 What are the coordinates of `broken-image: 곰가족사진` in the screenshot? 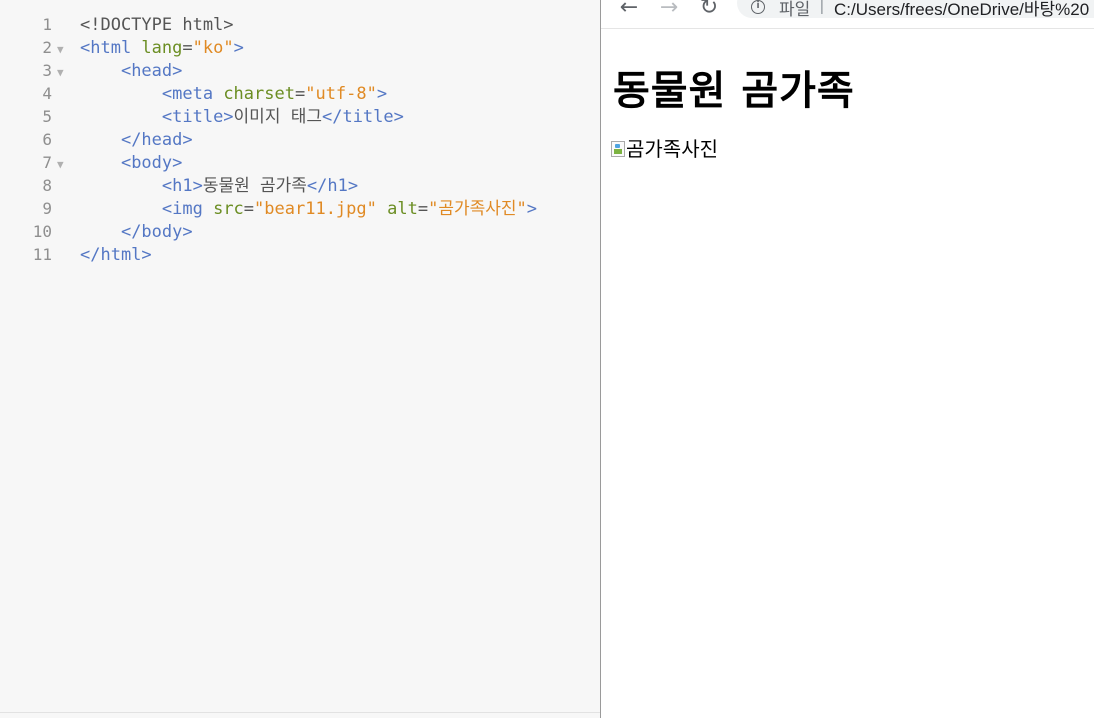 It's located at (664, 149).